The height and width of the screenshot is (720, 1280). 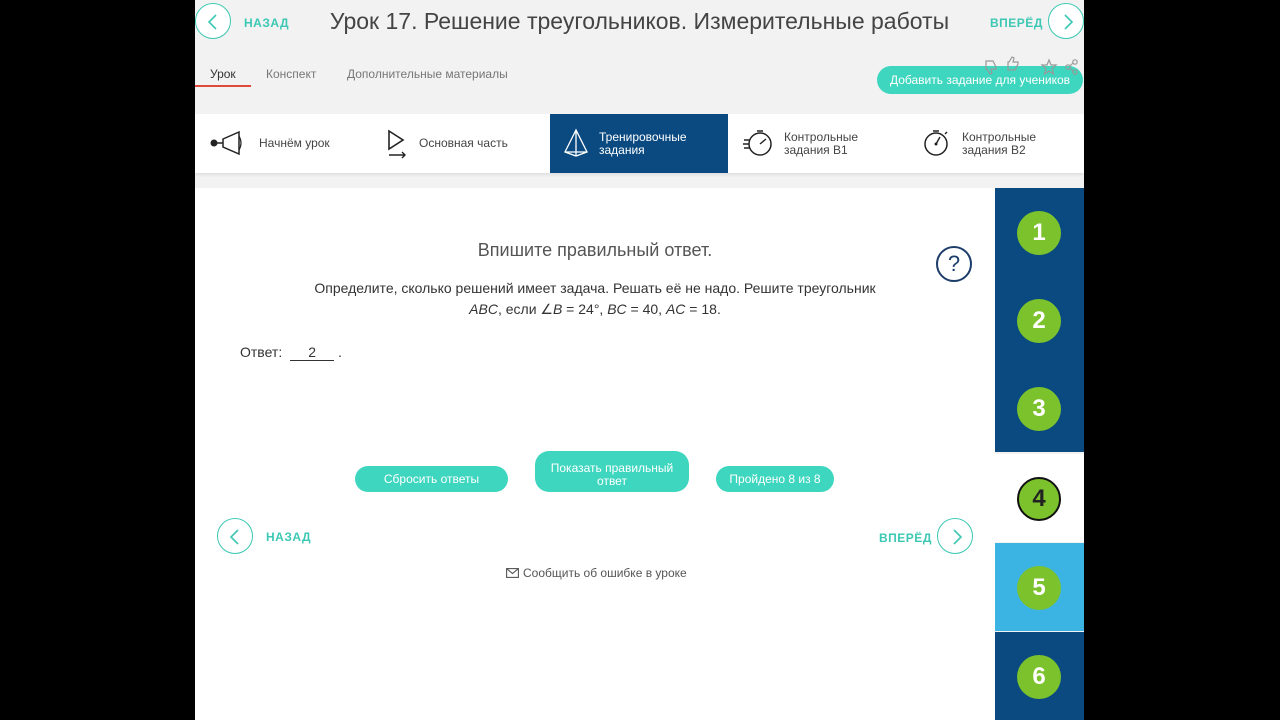 What do you see at coordinates (1014, 64) in the screenshot?
I see `thumbs-up-icon` at bounding box center [1014, 64].